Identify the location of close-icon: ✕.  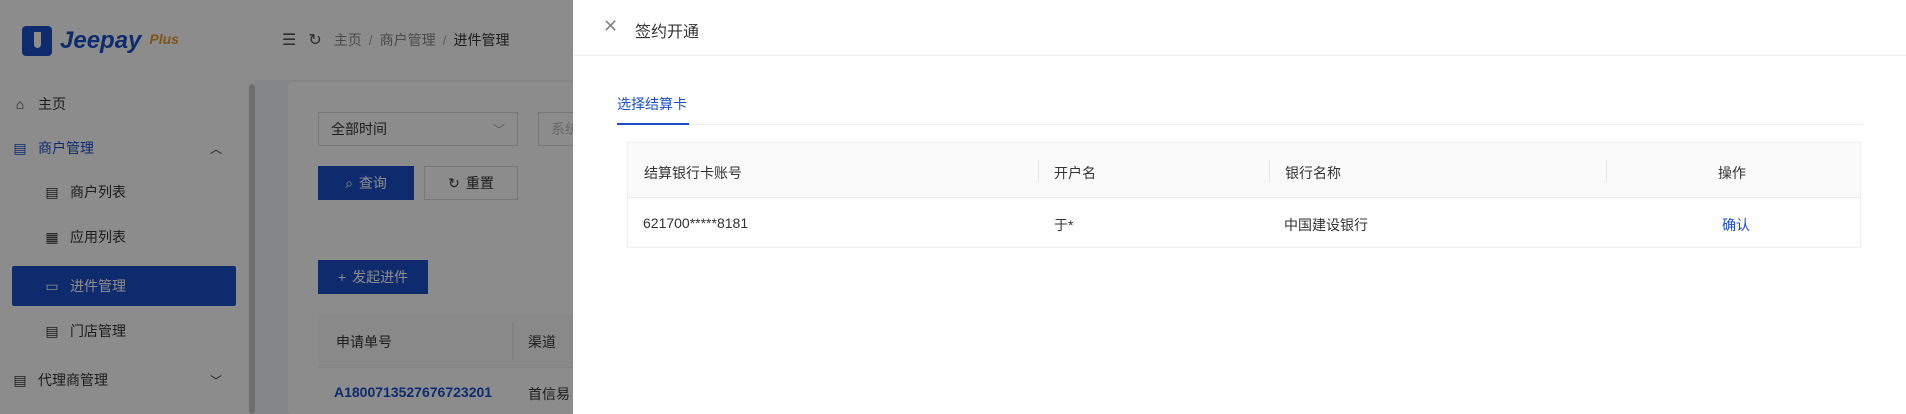
(610, 26).